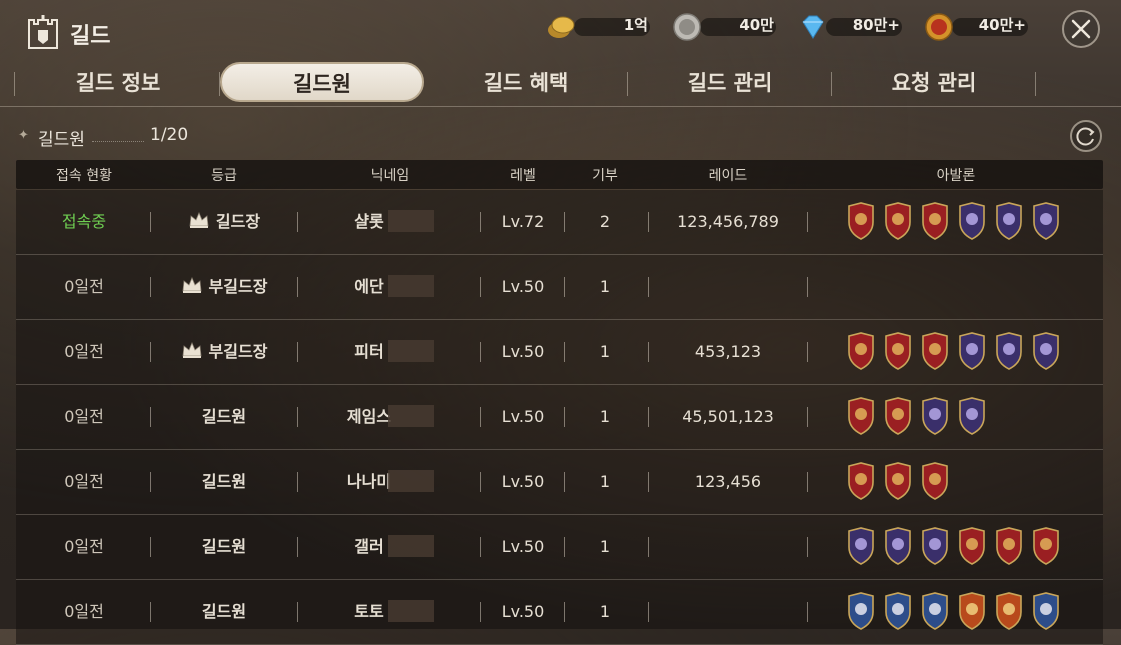 The height and width of the screenshot is (645, 1121). I want to click on tab-guild-management: 길드 관리, so click(730, 84).